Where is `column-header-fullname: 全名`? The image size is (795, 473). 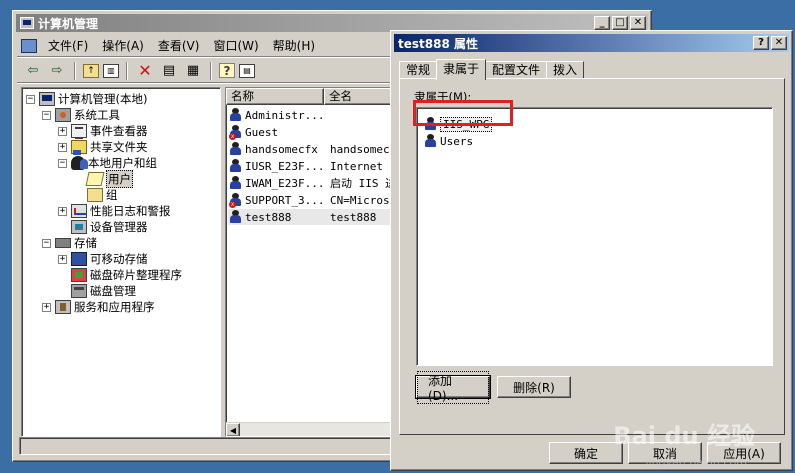
column-header-fullname: 全名 is located at coordinates (357, 96).